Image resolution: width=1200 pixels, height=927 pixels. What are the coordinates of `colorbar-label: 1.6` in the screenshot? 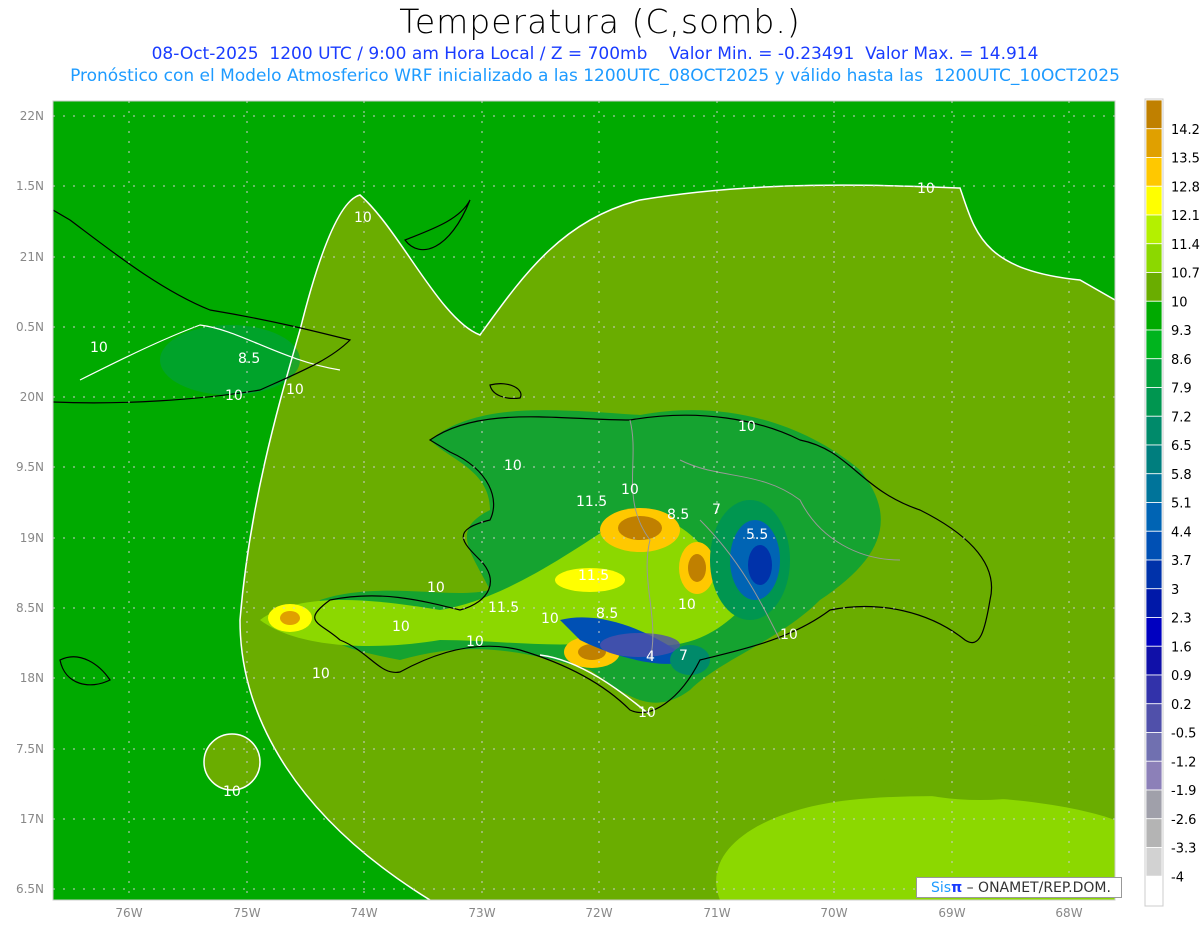 It's located at (1181, 647).